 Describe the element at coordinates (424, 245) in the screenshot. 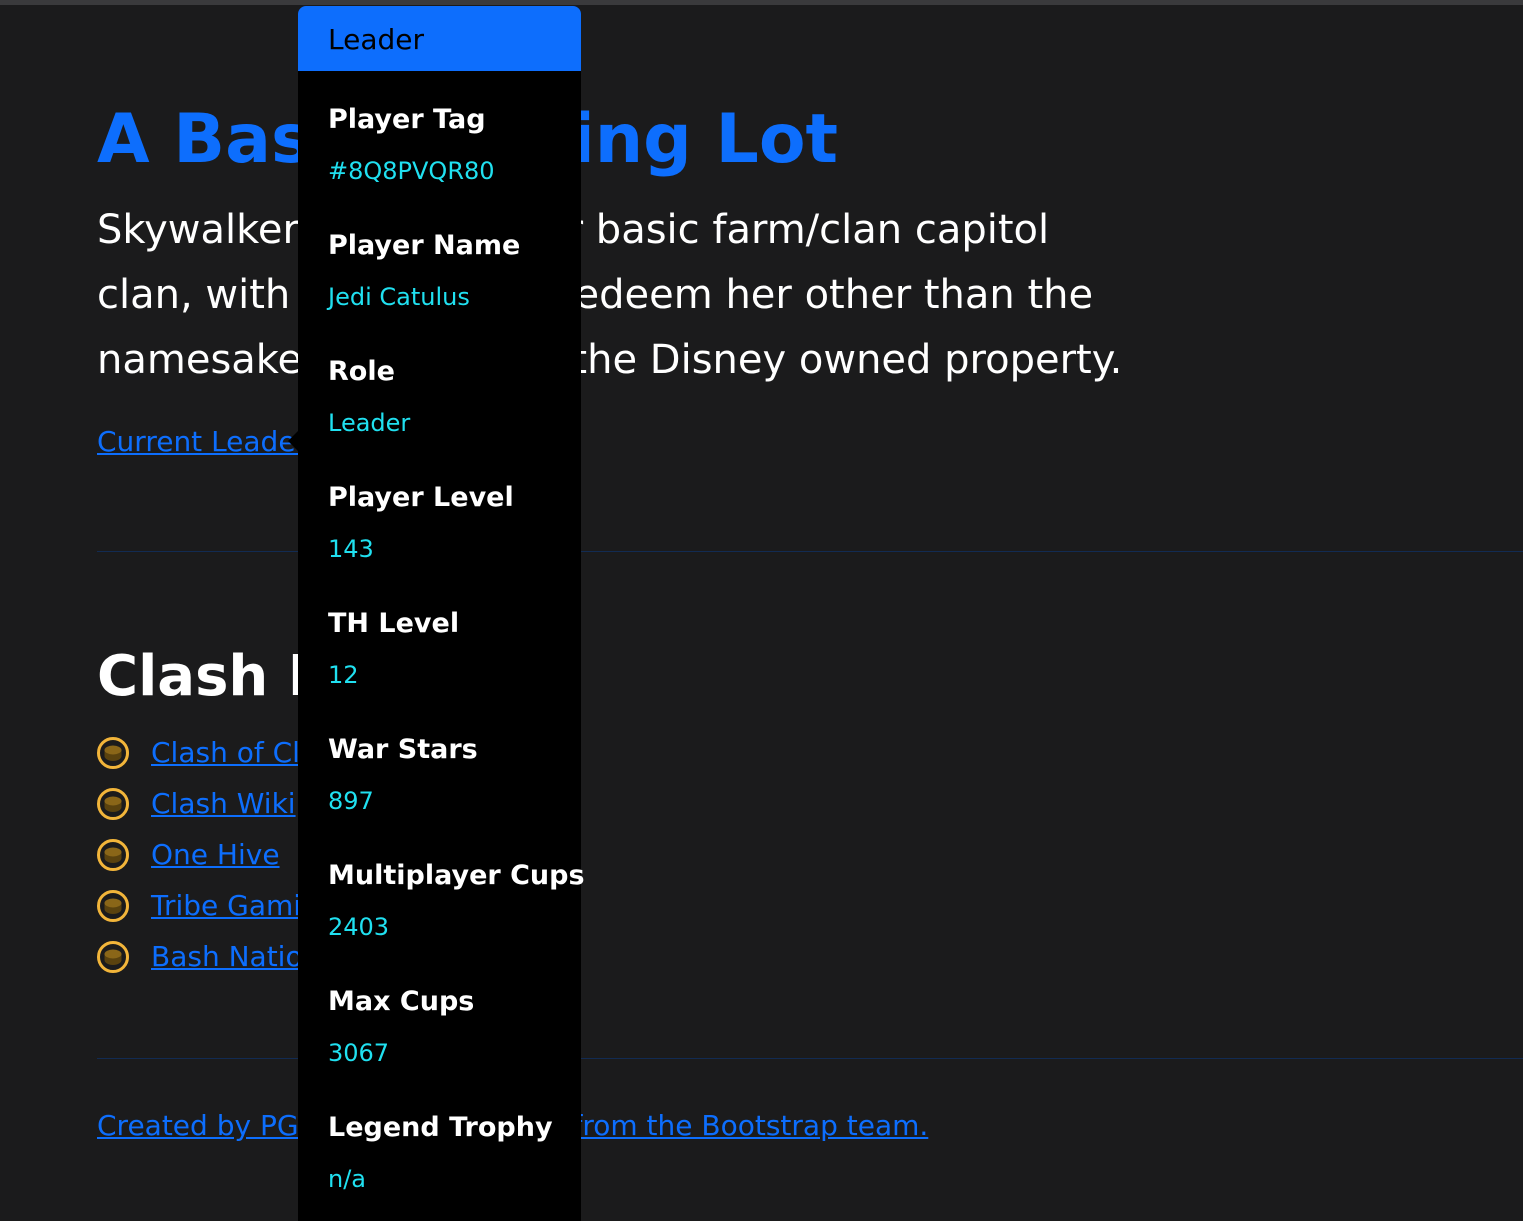

I see `field-label-player-name: Player Name` at that location.